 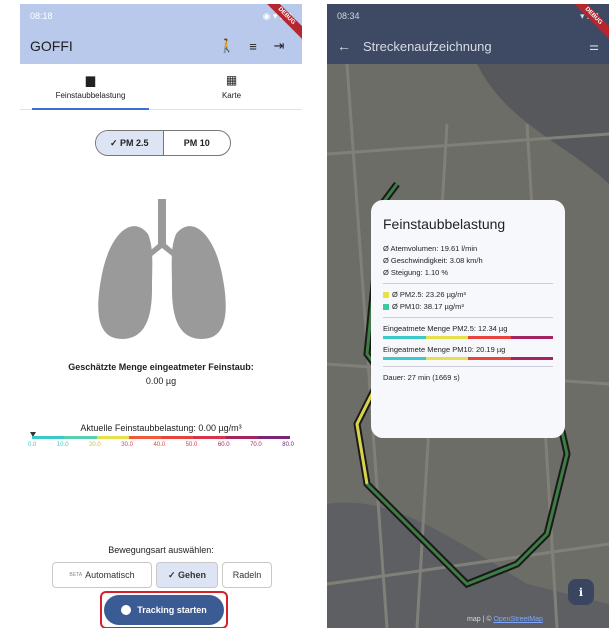 I want to click on card-line: Ø Geschwindigkeit: 3.08 km/h, so click(x=433, y=260).